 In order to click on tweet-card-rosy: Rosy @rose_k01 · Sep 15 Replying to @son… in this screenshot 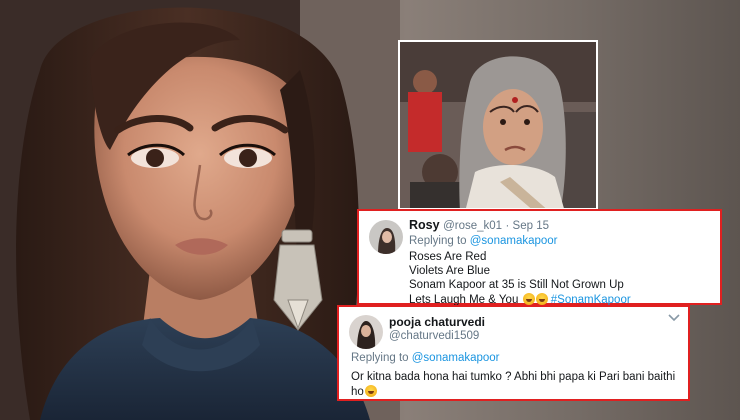, I will do `click(539, 257)`.